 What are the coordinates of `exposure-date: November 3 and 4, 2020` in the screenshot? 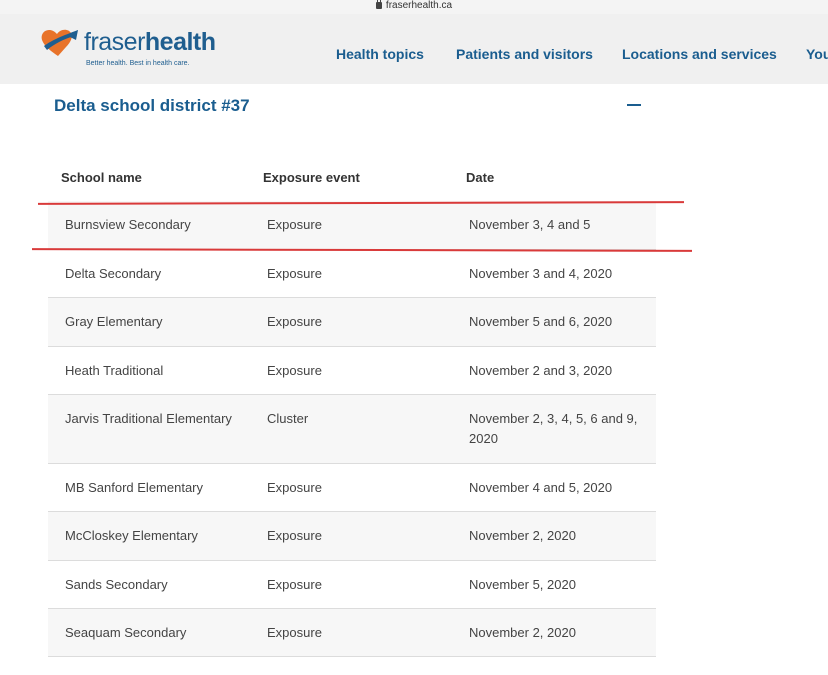 It's located at (541, 273).